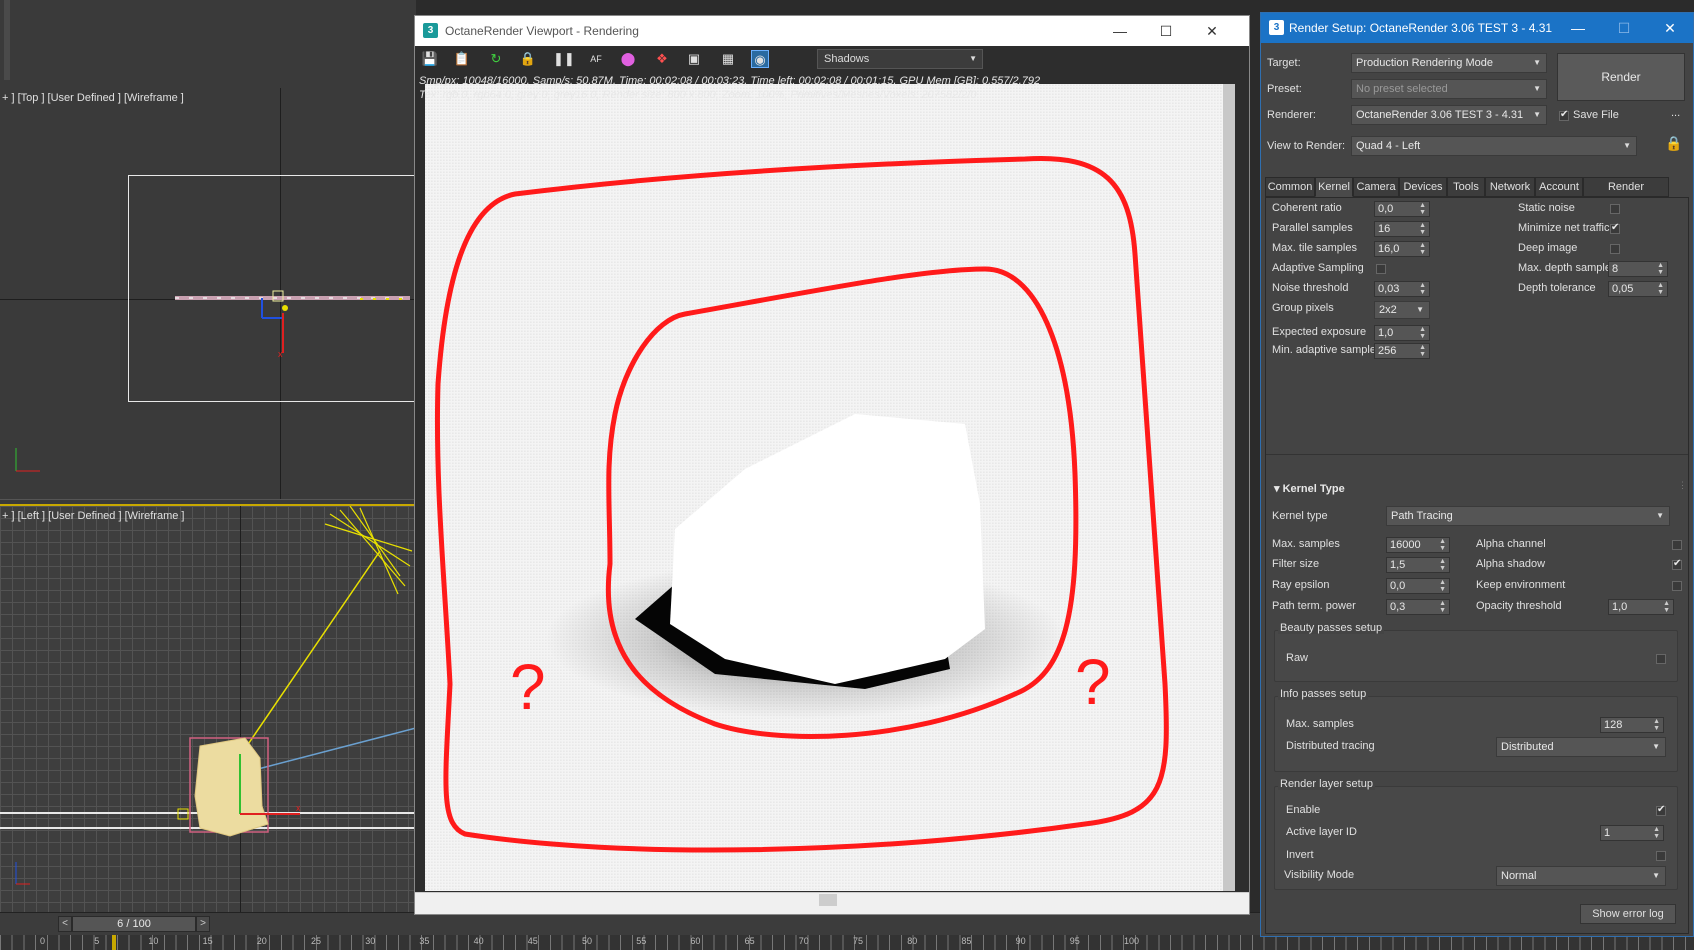 Image resolution: width=1694 pixels, height=950 pixels. Describe the element at coordinates (847, 942) in the screenshot. I see `time-ruler` at that location.